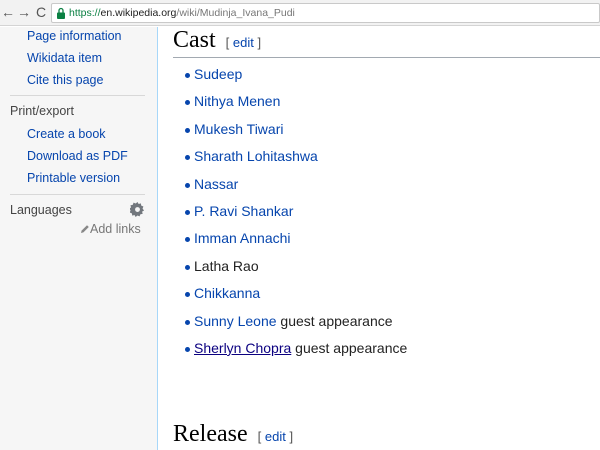 Image resolution: width=600 pixels, height=450 pixels. I want to click on cast-member-link: Sudeep, so click(218, 74).